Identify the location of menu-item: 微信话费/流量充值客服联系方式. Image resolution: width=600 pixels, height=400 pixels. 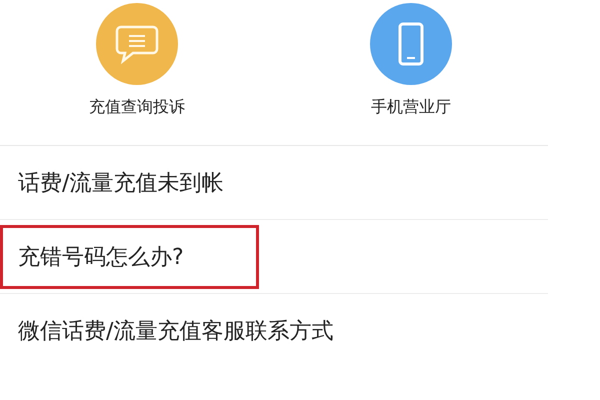
(176, 331).